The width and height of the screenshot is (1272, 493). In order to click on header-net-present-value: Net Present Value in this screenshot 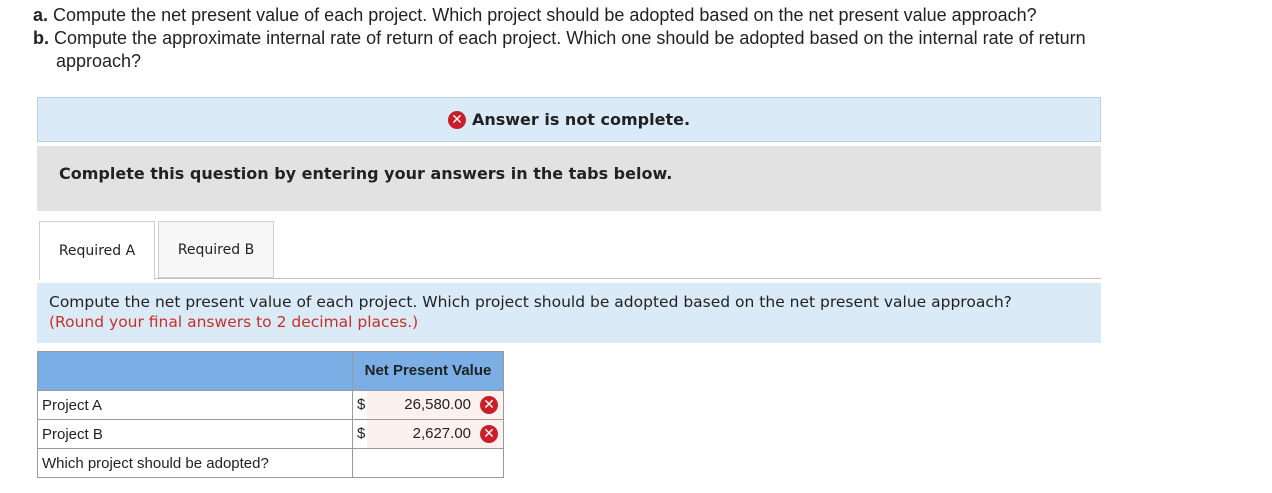, I will do `click(428, 371)`.